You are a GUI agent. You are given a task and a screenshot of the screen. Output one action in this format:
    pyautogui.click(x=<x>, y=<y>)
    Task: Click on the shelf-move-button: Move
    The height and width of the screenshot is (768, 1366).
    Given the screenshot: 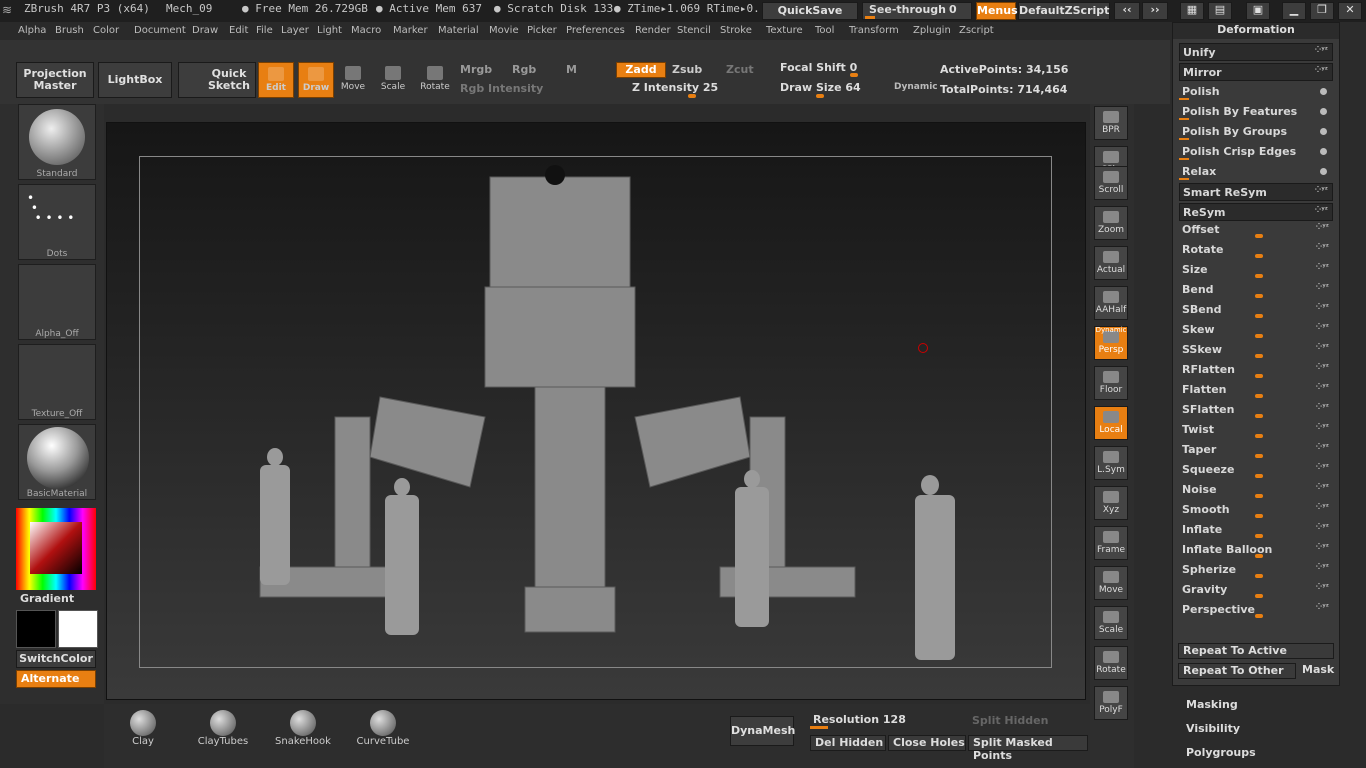 What is the action you would take?
    pyautogui.click(x=1111, y=583)
    